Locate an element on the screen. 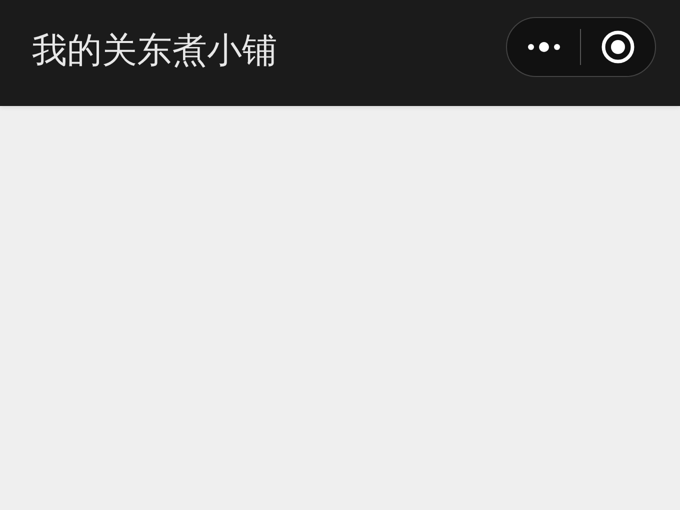 The width and height of the screenshot is (680, 510). page-title: 我的关东煮小铺 is located at coordinates (154, 51).